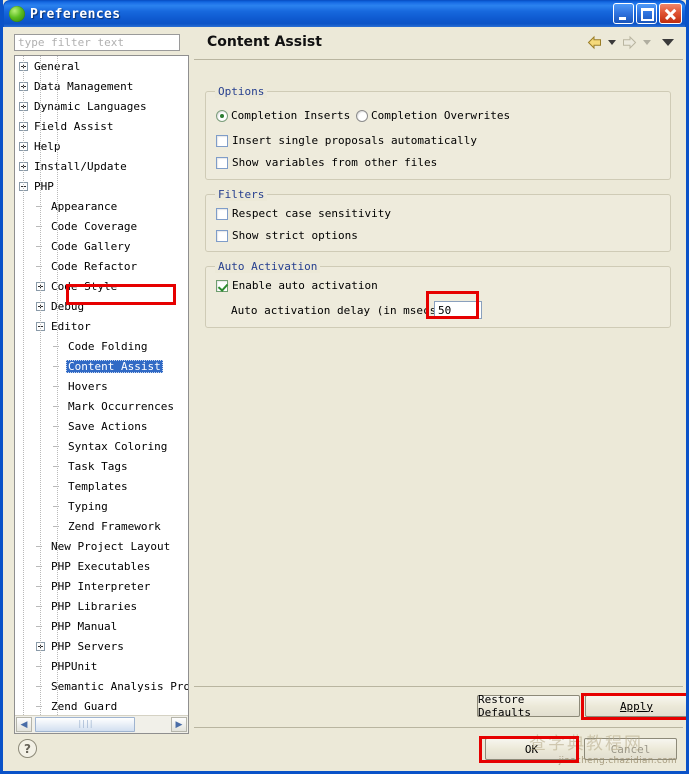 The width and height of the screenshot is (689, 774). Describe the element at coordinates (108, 426) in the screenshot. I see `tree-item-label: Save Actions` at that location.